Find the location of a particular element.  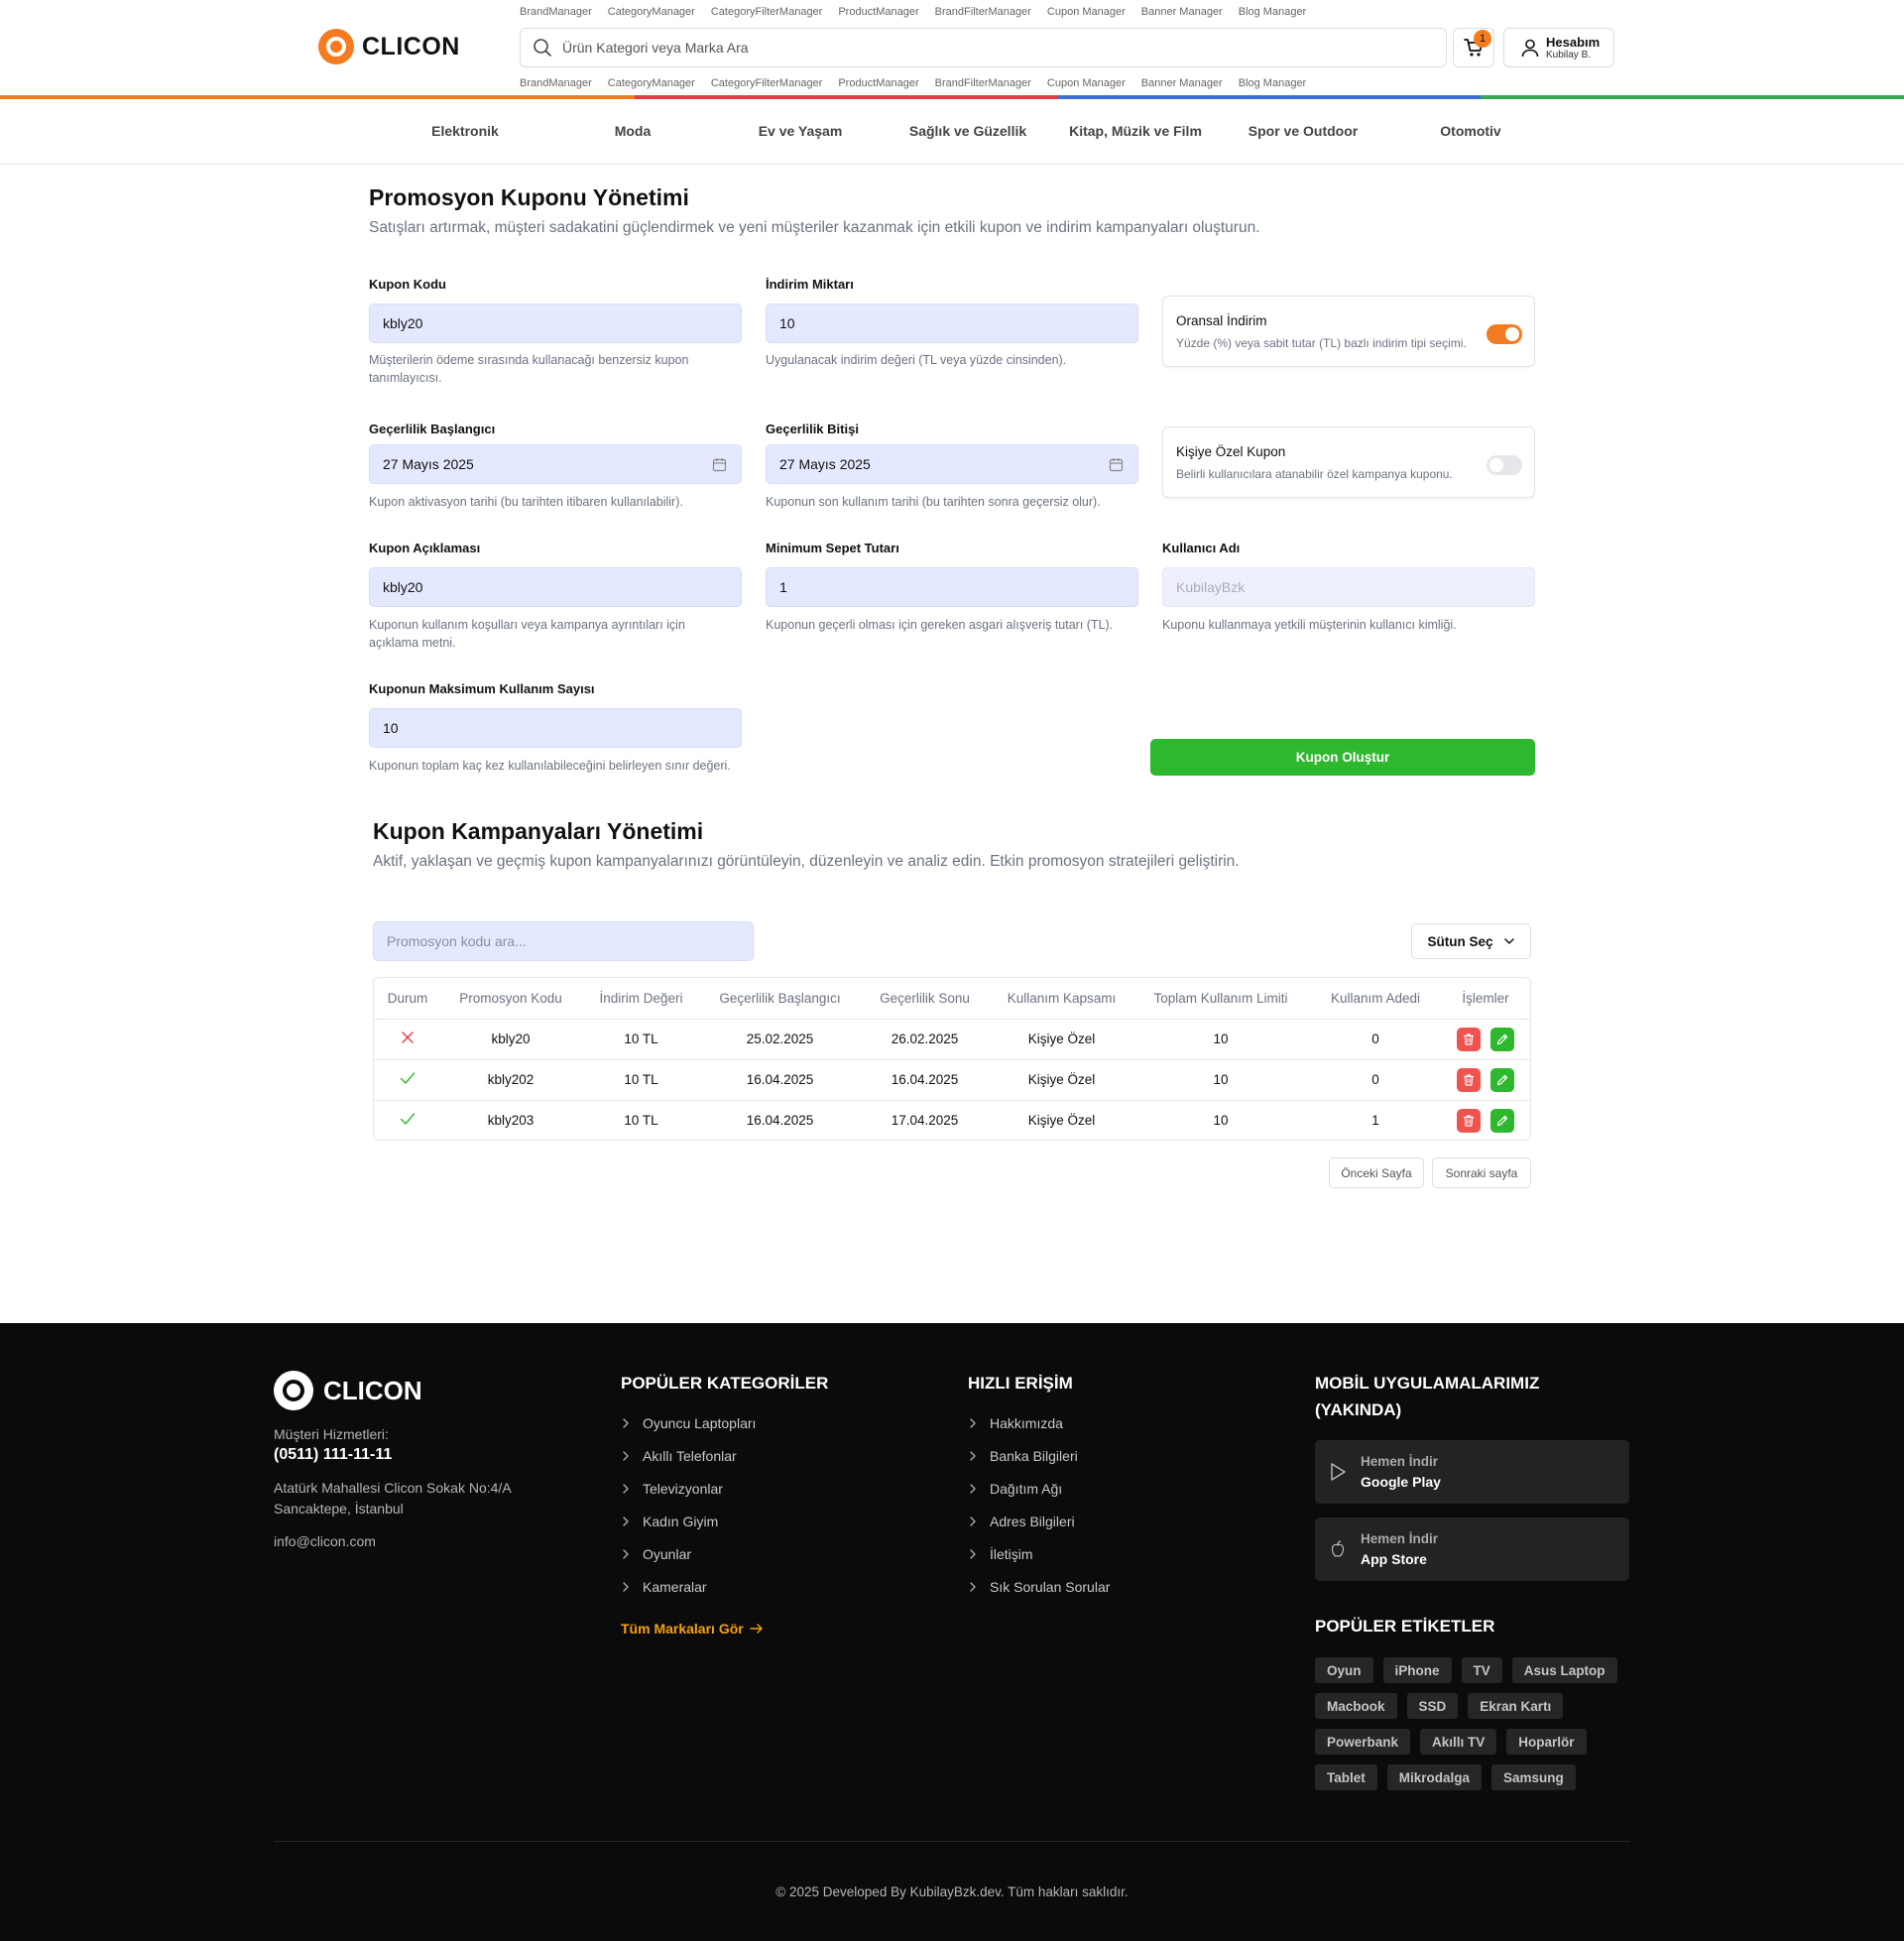

account-username: Kubilay B. is located at coordinates (1569, 55).